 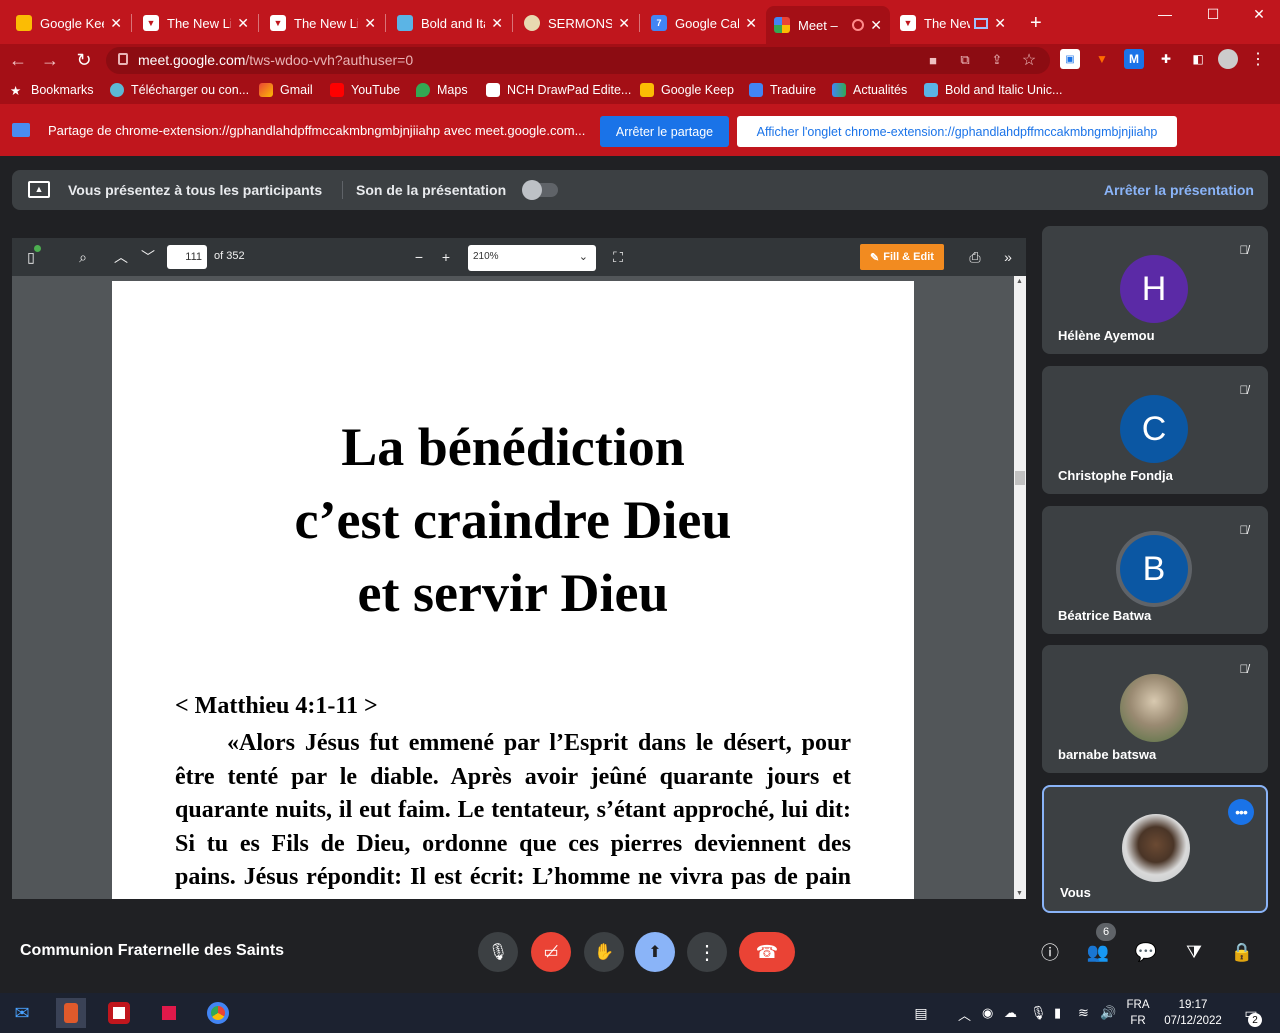 What do you see at coordinates (1198, 59) in the screenshot?
I see `side-panel-icon: ◧` at bounding box center [1198, 59].